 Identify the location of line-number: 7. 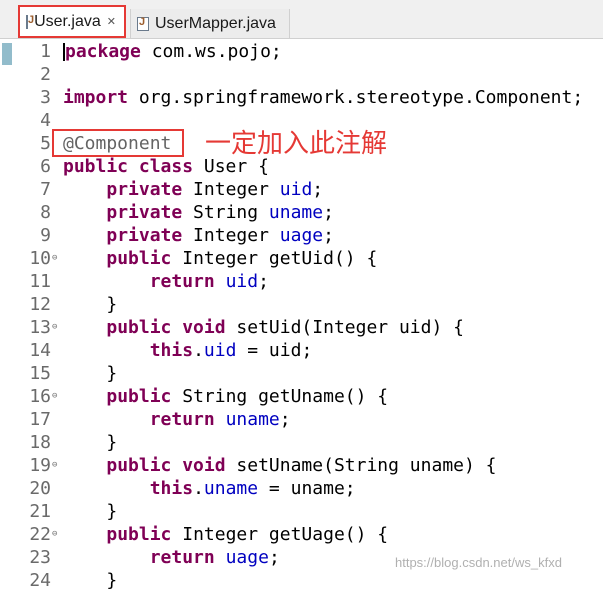
(45, 189).